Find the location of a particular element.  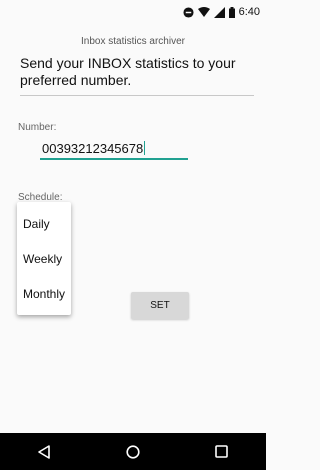

schedule-option-weekly: Weekly is located at coordinates (44, 258).